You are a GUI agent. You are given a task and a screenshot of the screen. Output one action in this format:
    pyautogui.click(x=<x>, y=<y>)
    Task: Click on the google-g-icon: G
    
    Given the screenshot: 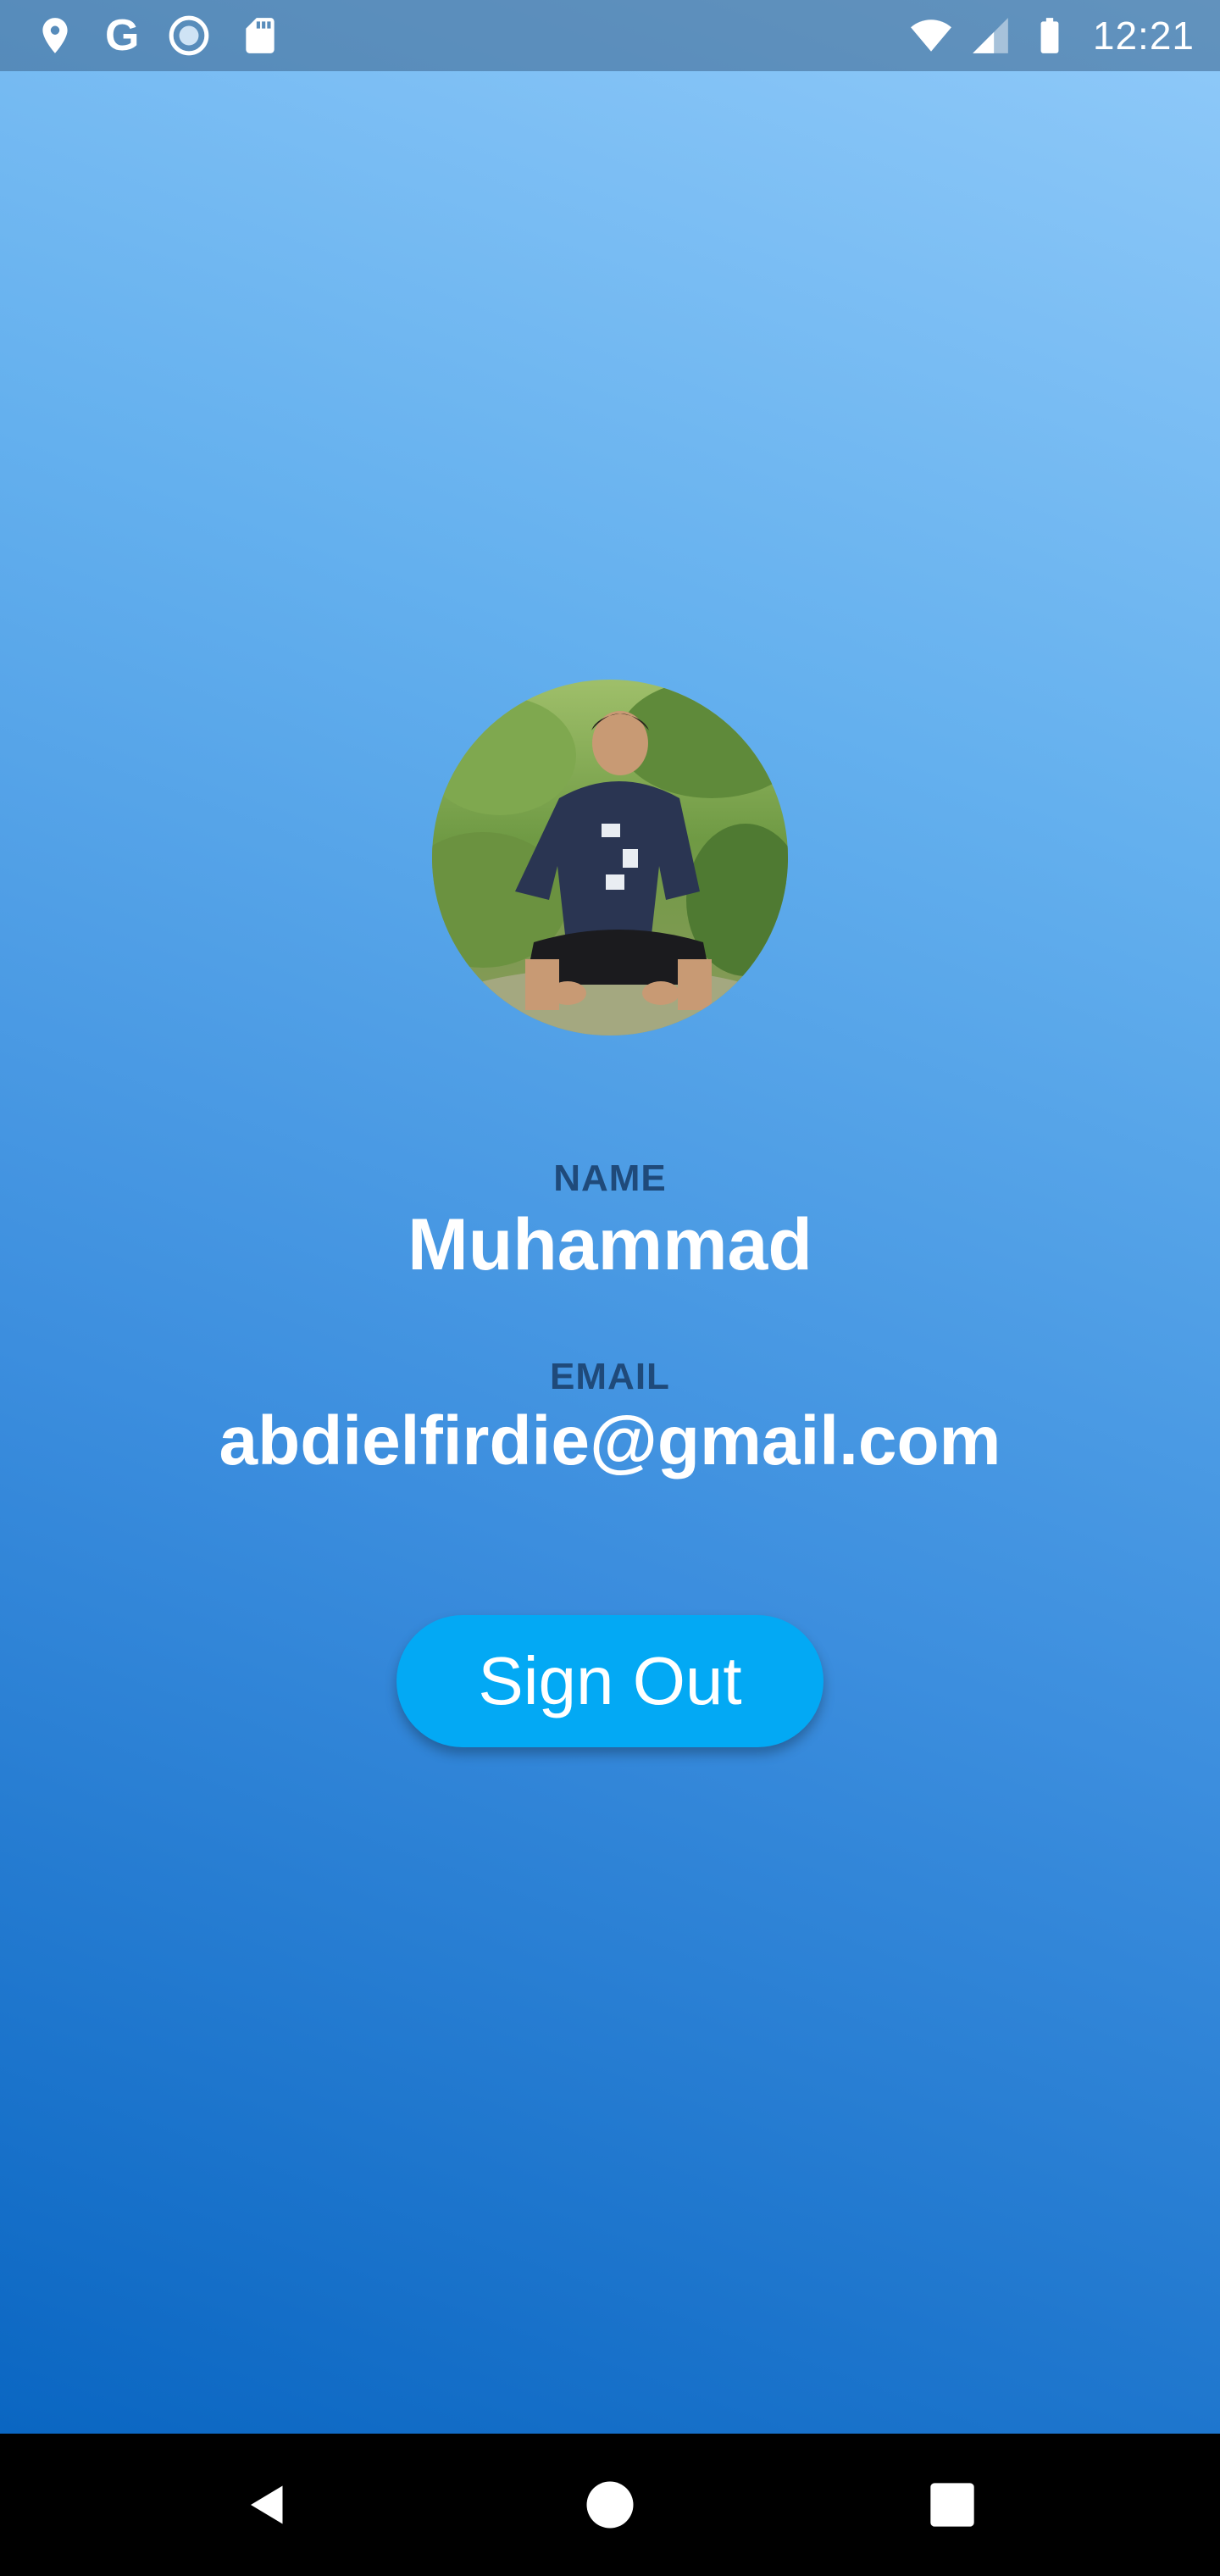 What is the action you would take?
    pyautogui.click(x=122, y=35)
    